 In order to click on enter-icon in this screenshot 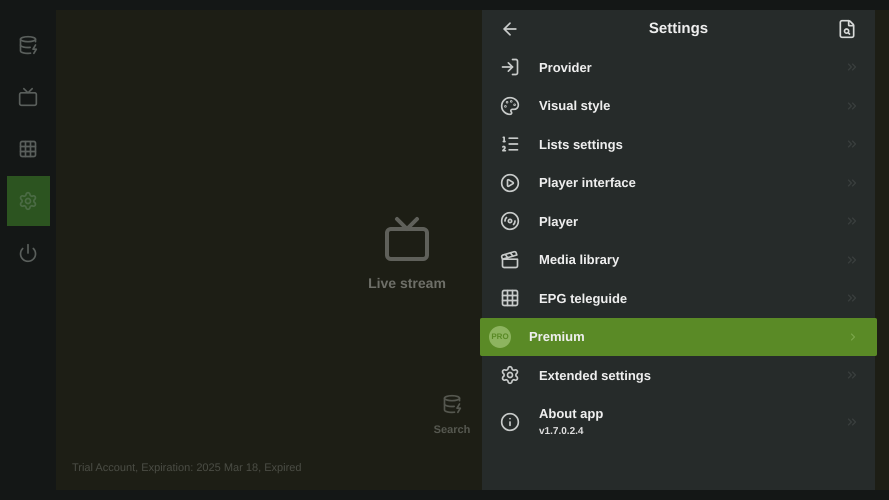, I will do `click(510, 67)`.